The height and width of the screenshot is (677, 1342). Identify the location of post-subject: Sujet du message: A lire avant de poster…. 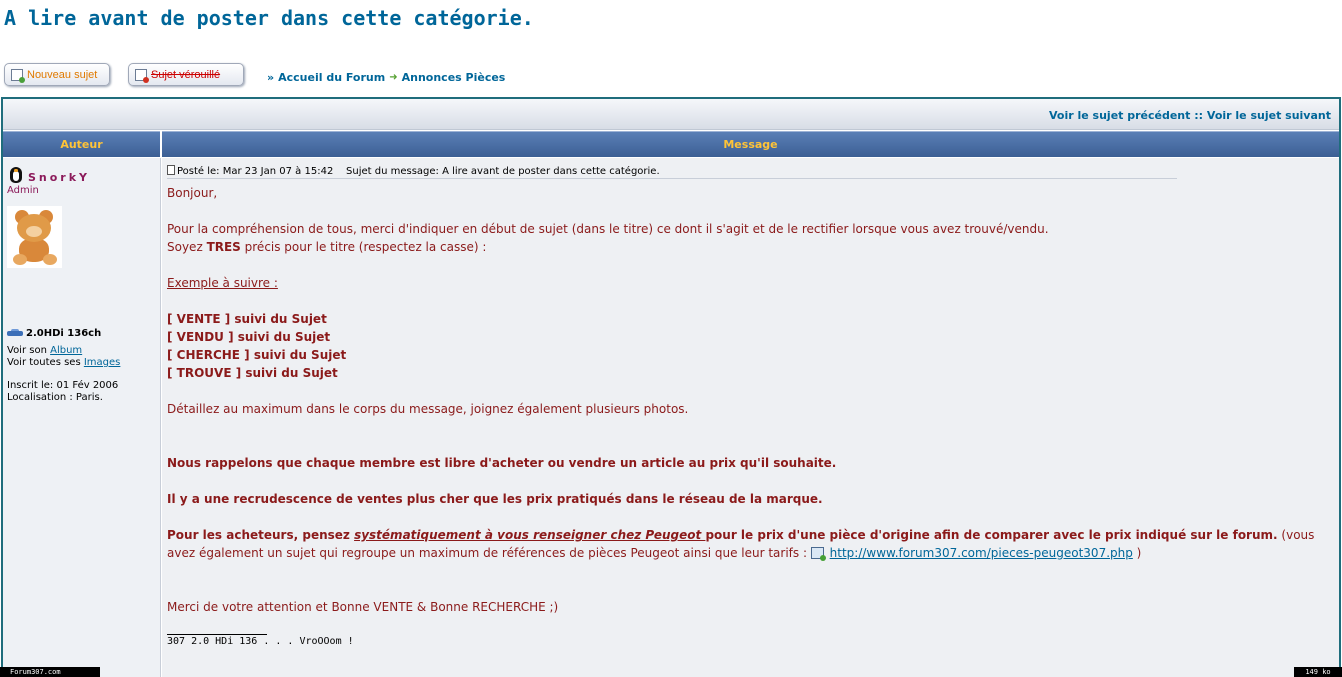
(503, 171).